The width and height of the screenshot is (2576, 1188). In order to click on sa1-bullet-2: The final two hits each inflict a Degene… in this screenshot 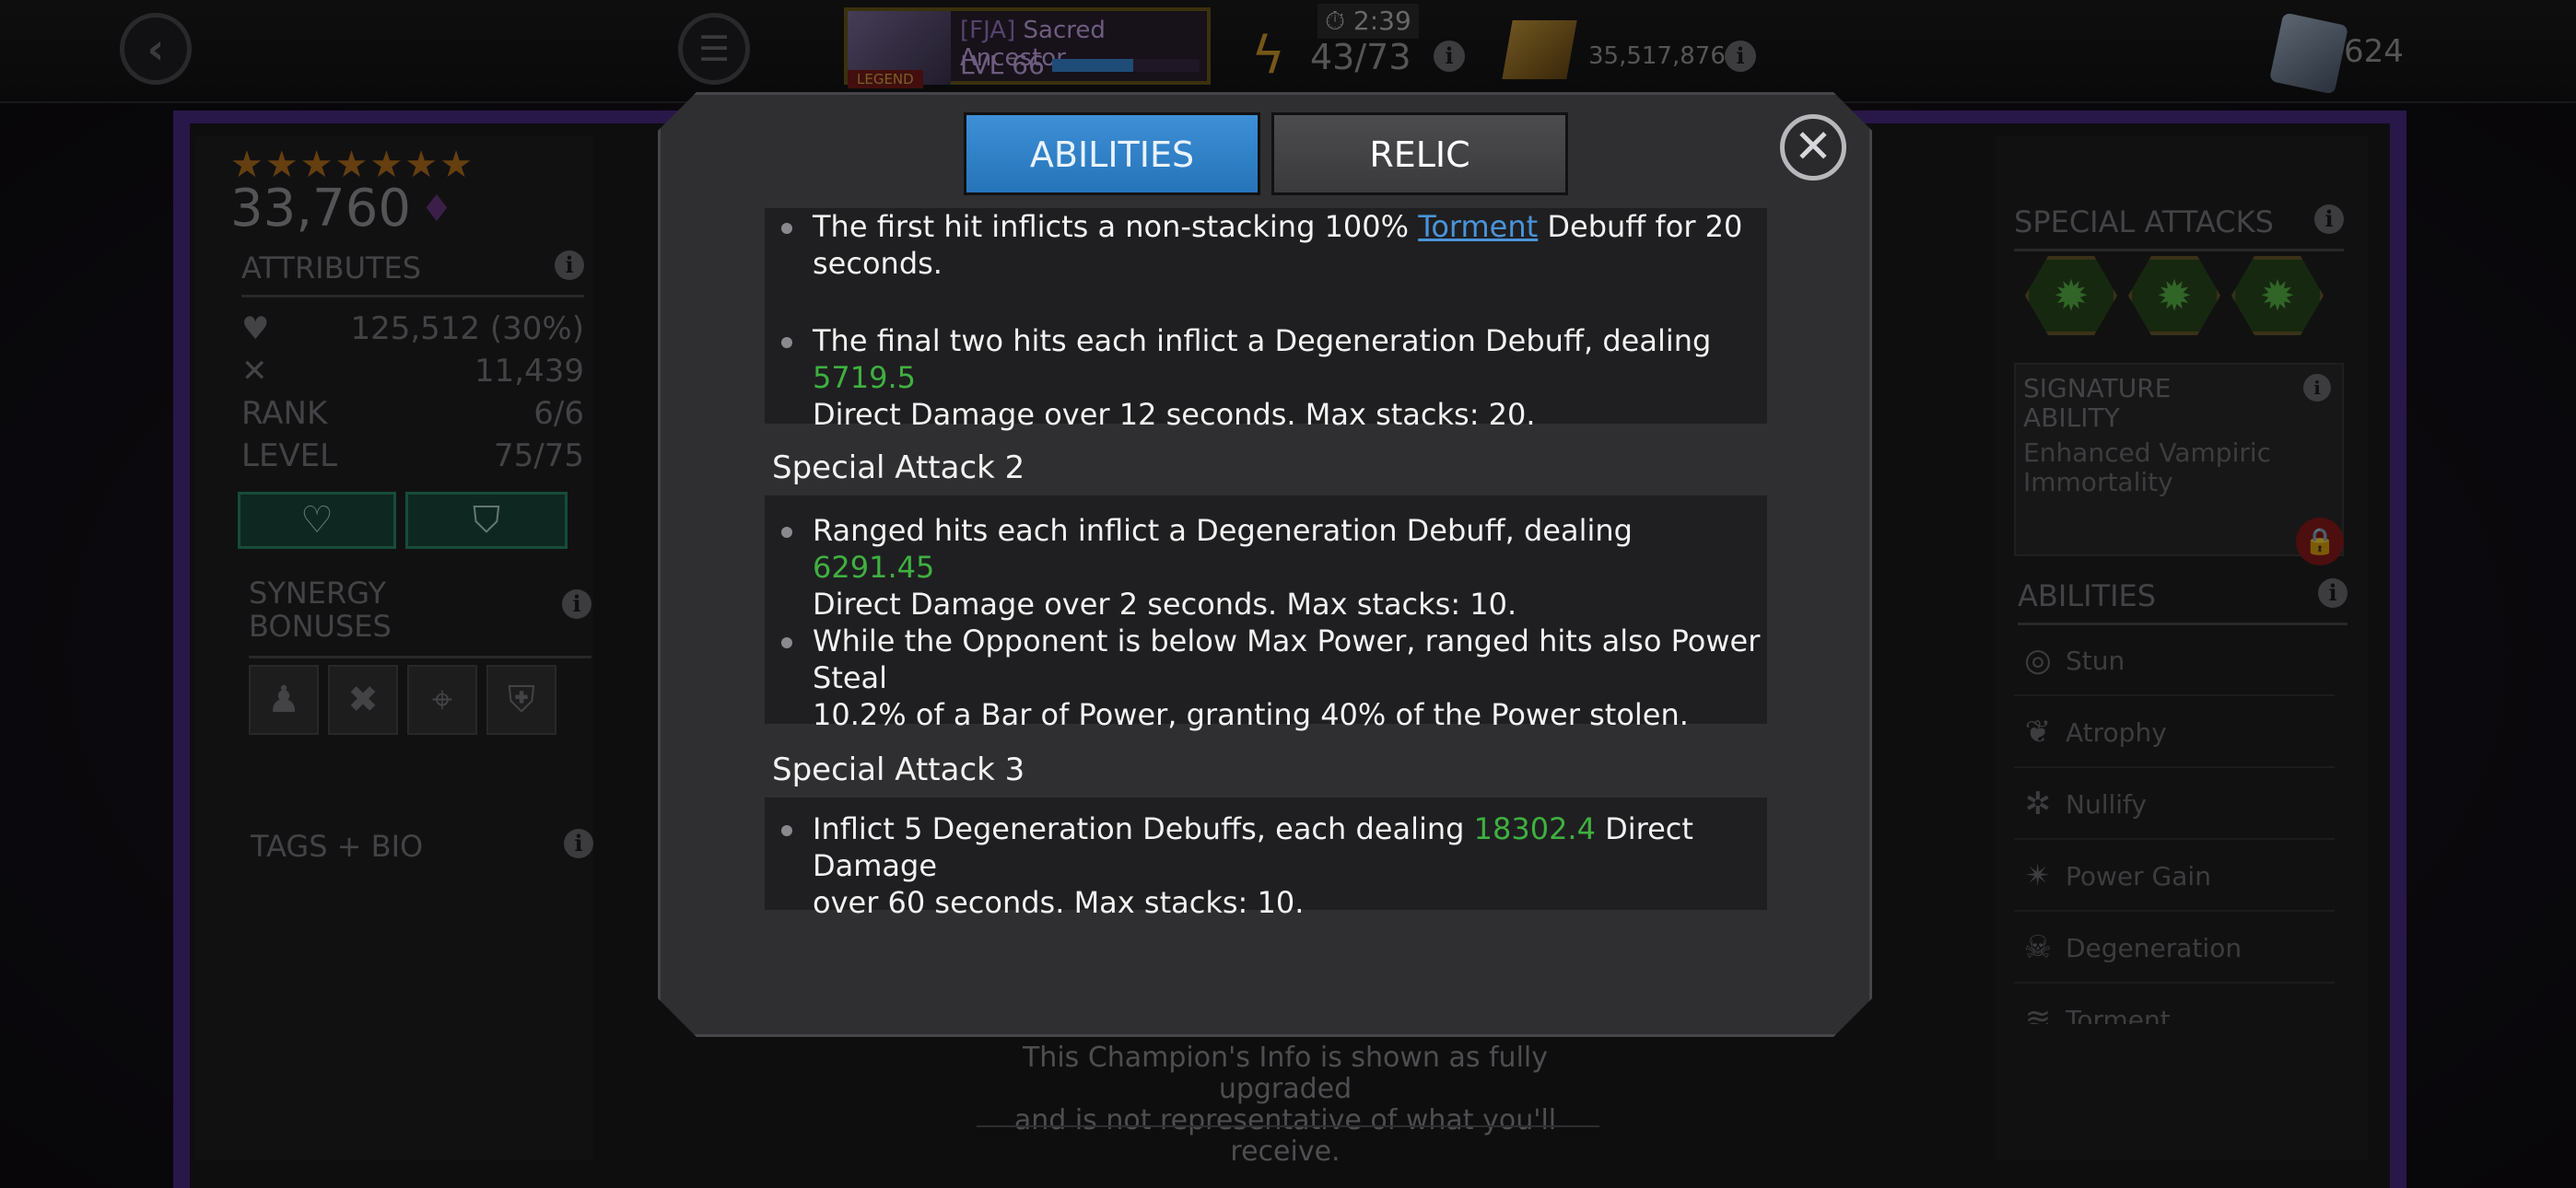, I will do `click(1287, 377)`.